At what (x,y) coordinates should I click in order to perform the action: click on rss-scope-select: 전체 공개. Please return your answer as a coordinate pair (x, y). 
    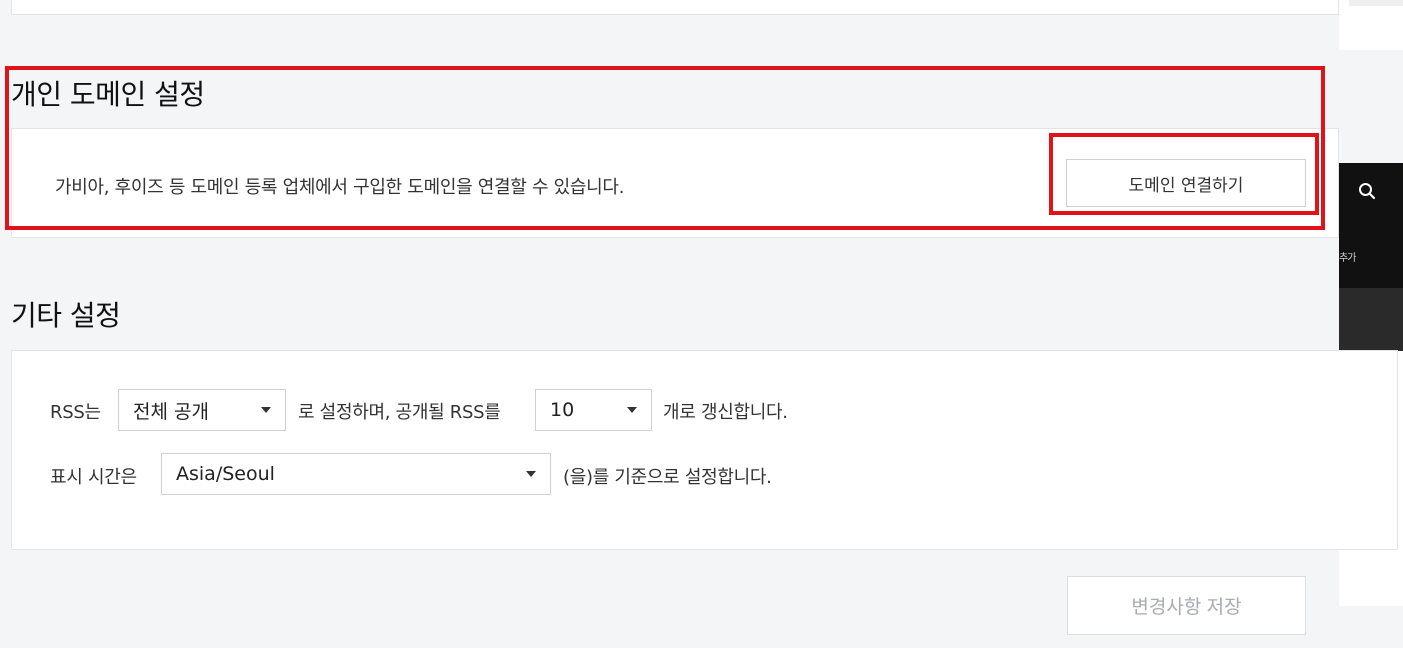
    Looking at the image, I should click on (202, 410).